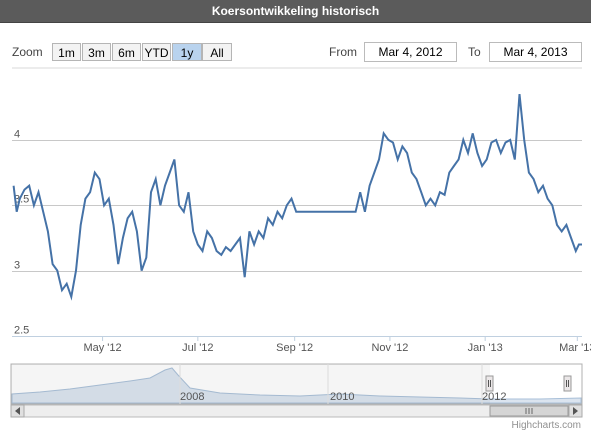  I want to click on navigator-scrollbar, so click(296, 411).